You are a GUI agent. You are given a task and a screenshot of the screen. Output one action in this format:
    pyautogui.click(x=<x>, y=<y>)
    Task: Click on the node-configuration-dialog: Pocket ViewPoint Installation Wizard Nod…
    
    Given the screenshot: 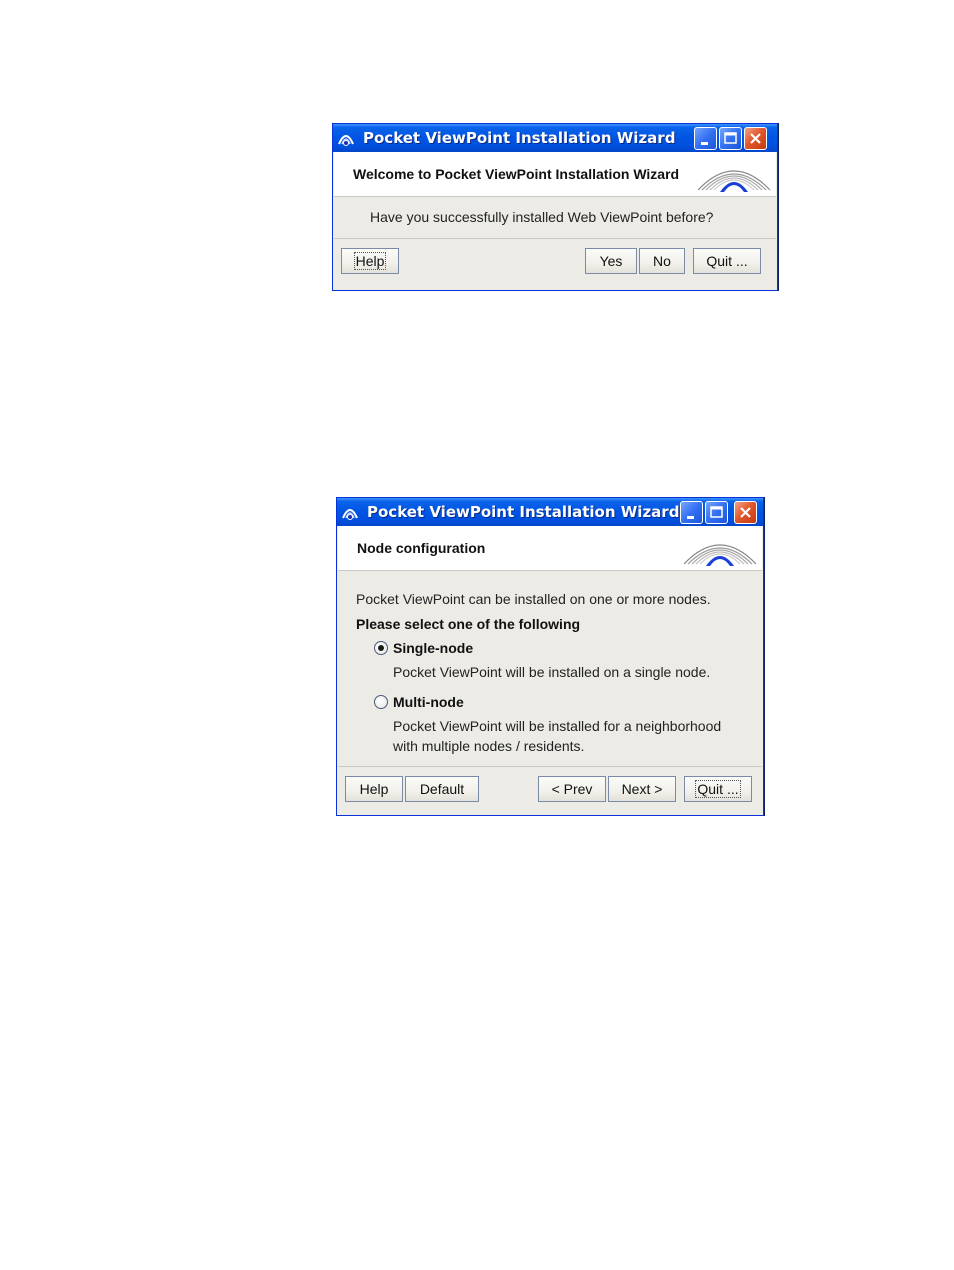 What is the action you would take?
    pyautogui.click(x=550, y=656)
    